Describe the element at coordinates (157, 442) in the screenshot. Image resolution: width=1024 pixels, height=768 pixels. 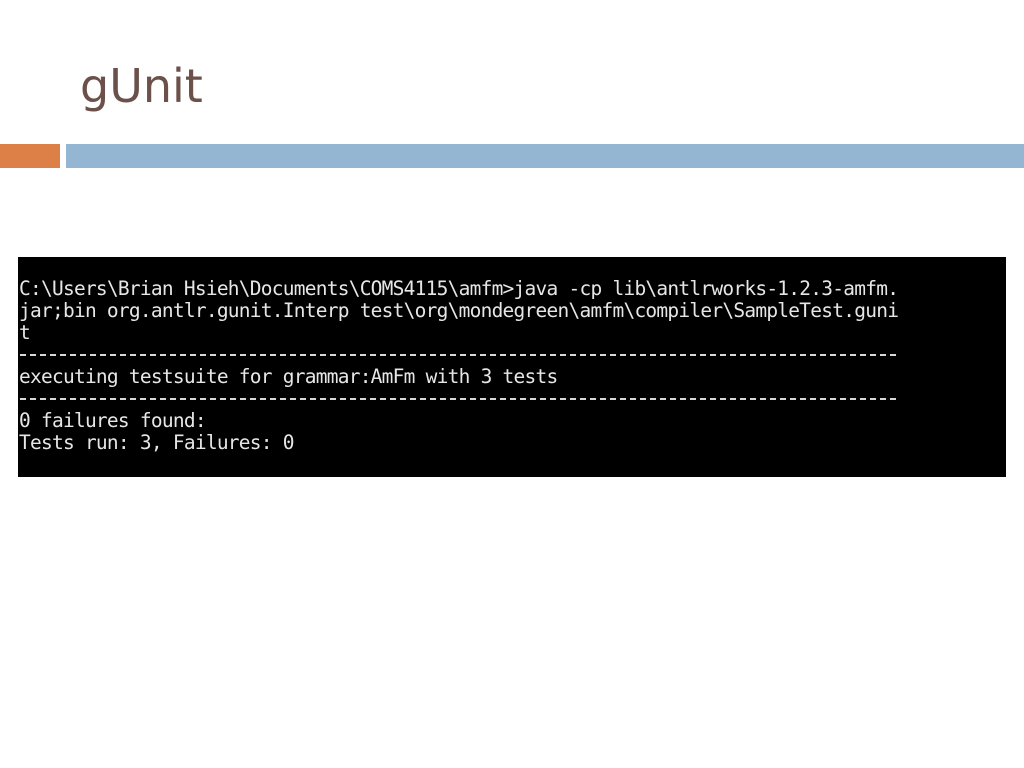
I see `console-line: Tests run: 3, Failures: 0` at that location.